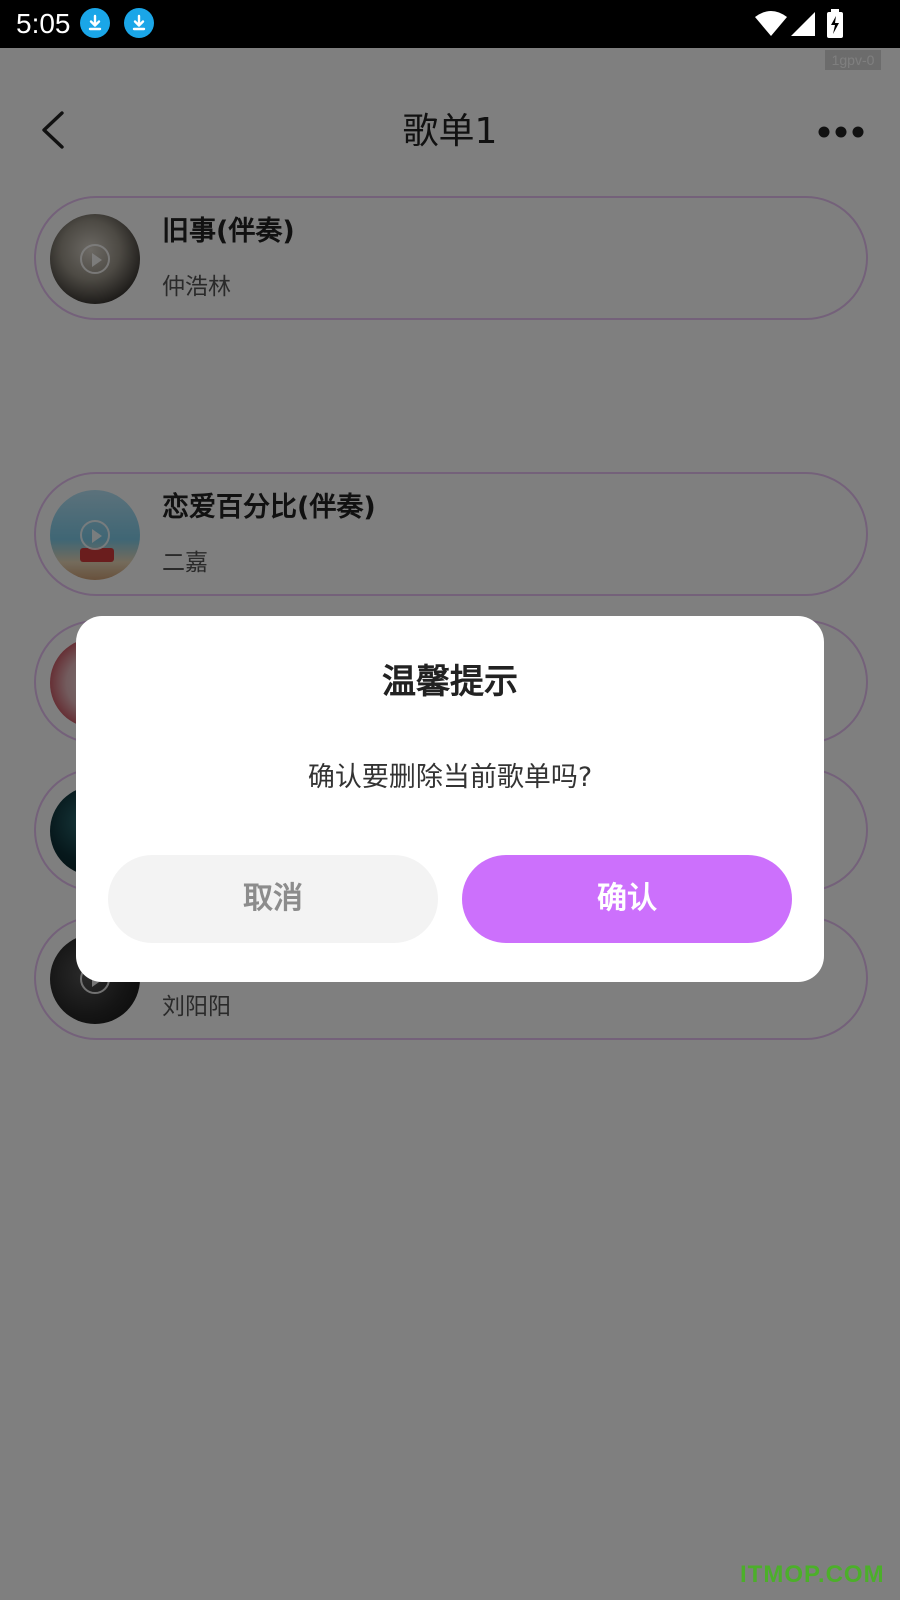 The width and height of the screenshot is (900, 1600). Describe the element at coordinates (450, 24) in the screenshot. I see `status-bar: 5:05` at that location.